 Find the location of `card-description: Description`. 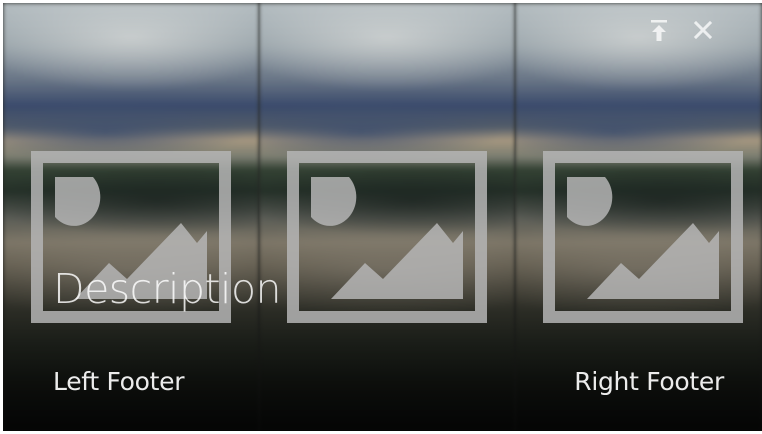

card-description: Description is located at coordinates (167, 289).